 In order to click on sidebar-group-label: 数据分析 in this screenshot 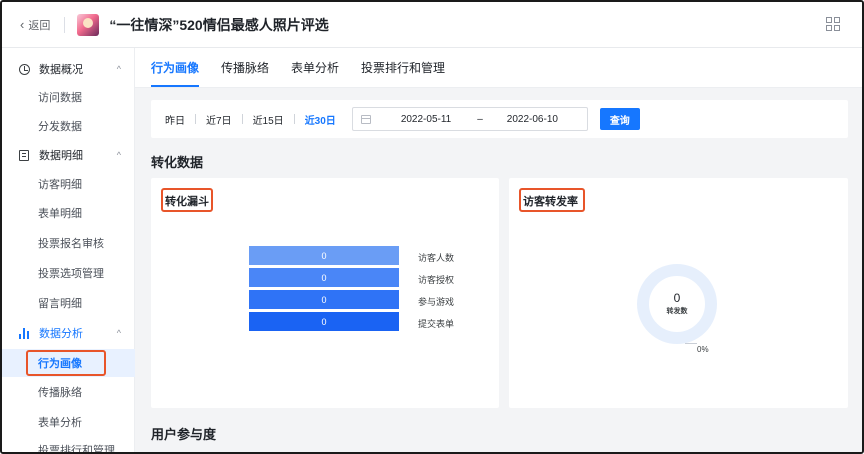, I will do `click(61, 334)`.